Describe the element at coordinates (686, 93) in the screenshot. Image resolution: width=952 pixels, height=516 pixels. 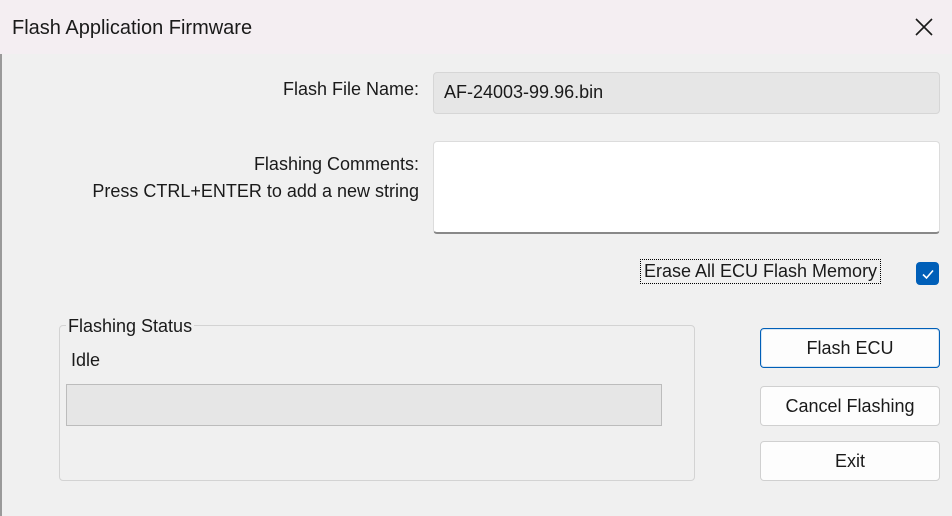
I see `file-name-field: AF-24003-99.96.bin` at that location.